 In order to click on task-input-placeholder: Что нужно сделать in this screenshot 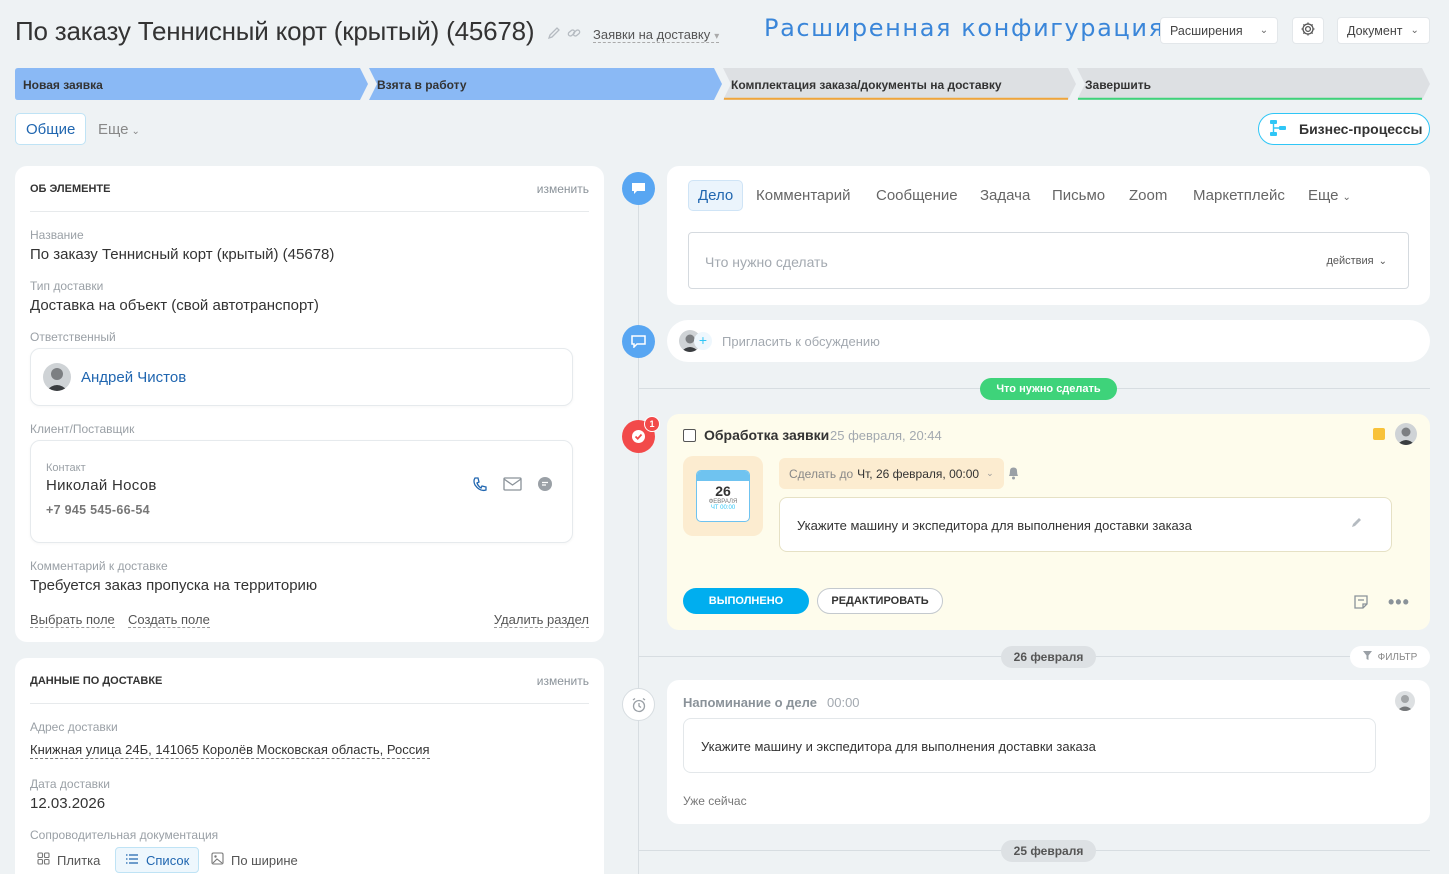, I will do `click(766, 262)`.